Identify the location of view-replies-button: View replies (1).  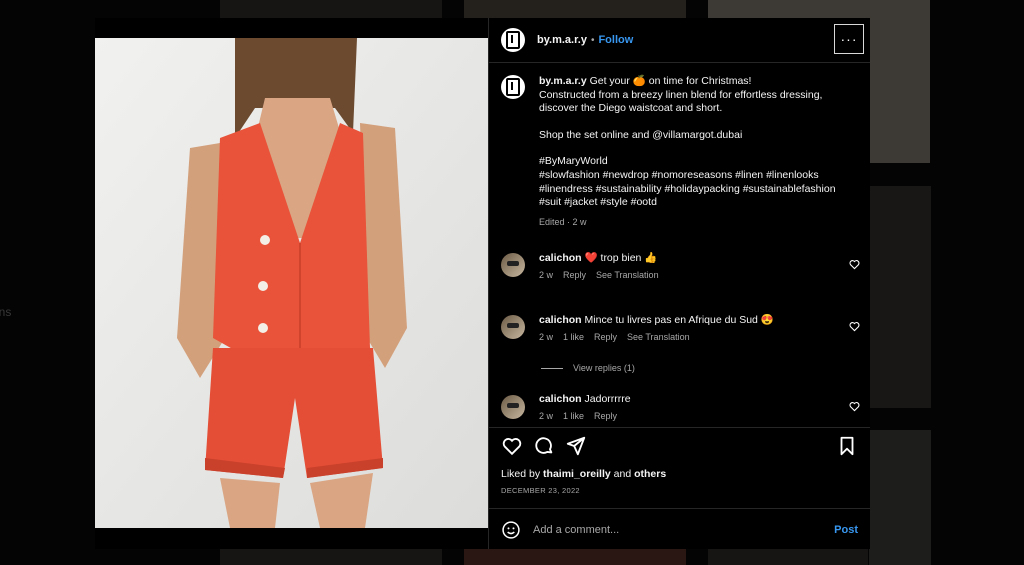
(679, 368).